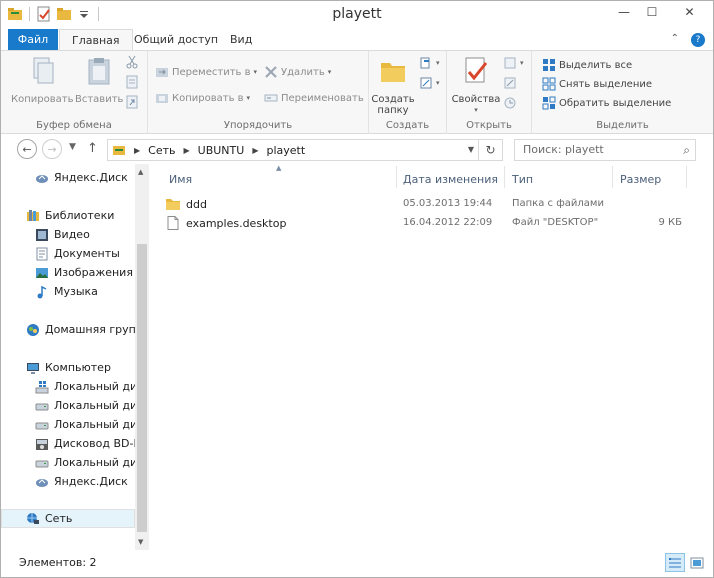  Describe the element at coordinates (513, 63) in the screenshot. I see `open-button: ▾` at that location.